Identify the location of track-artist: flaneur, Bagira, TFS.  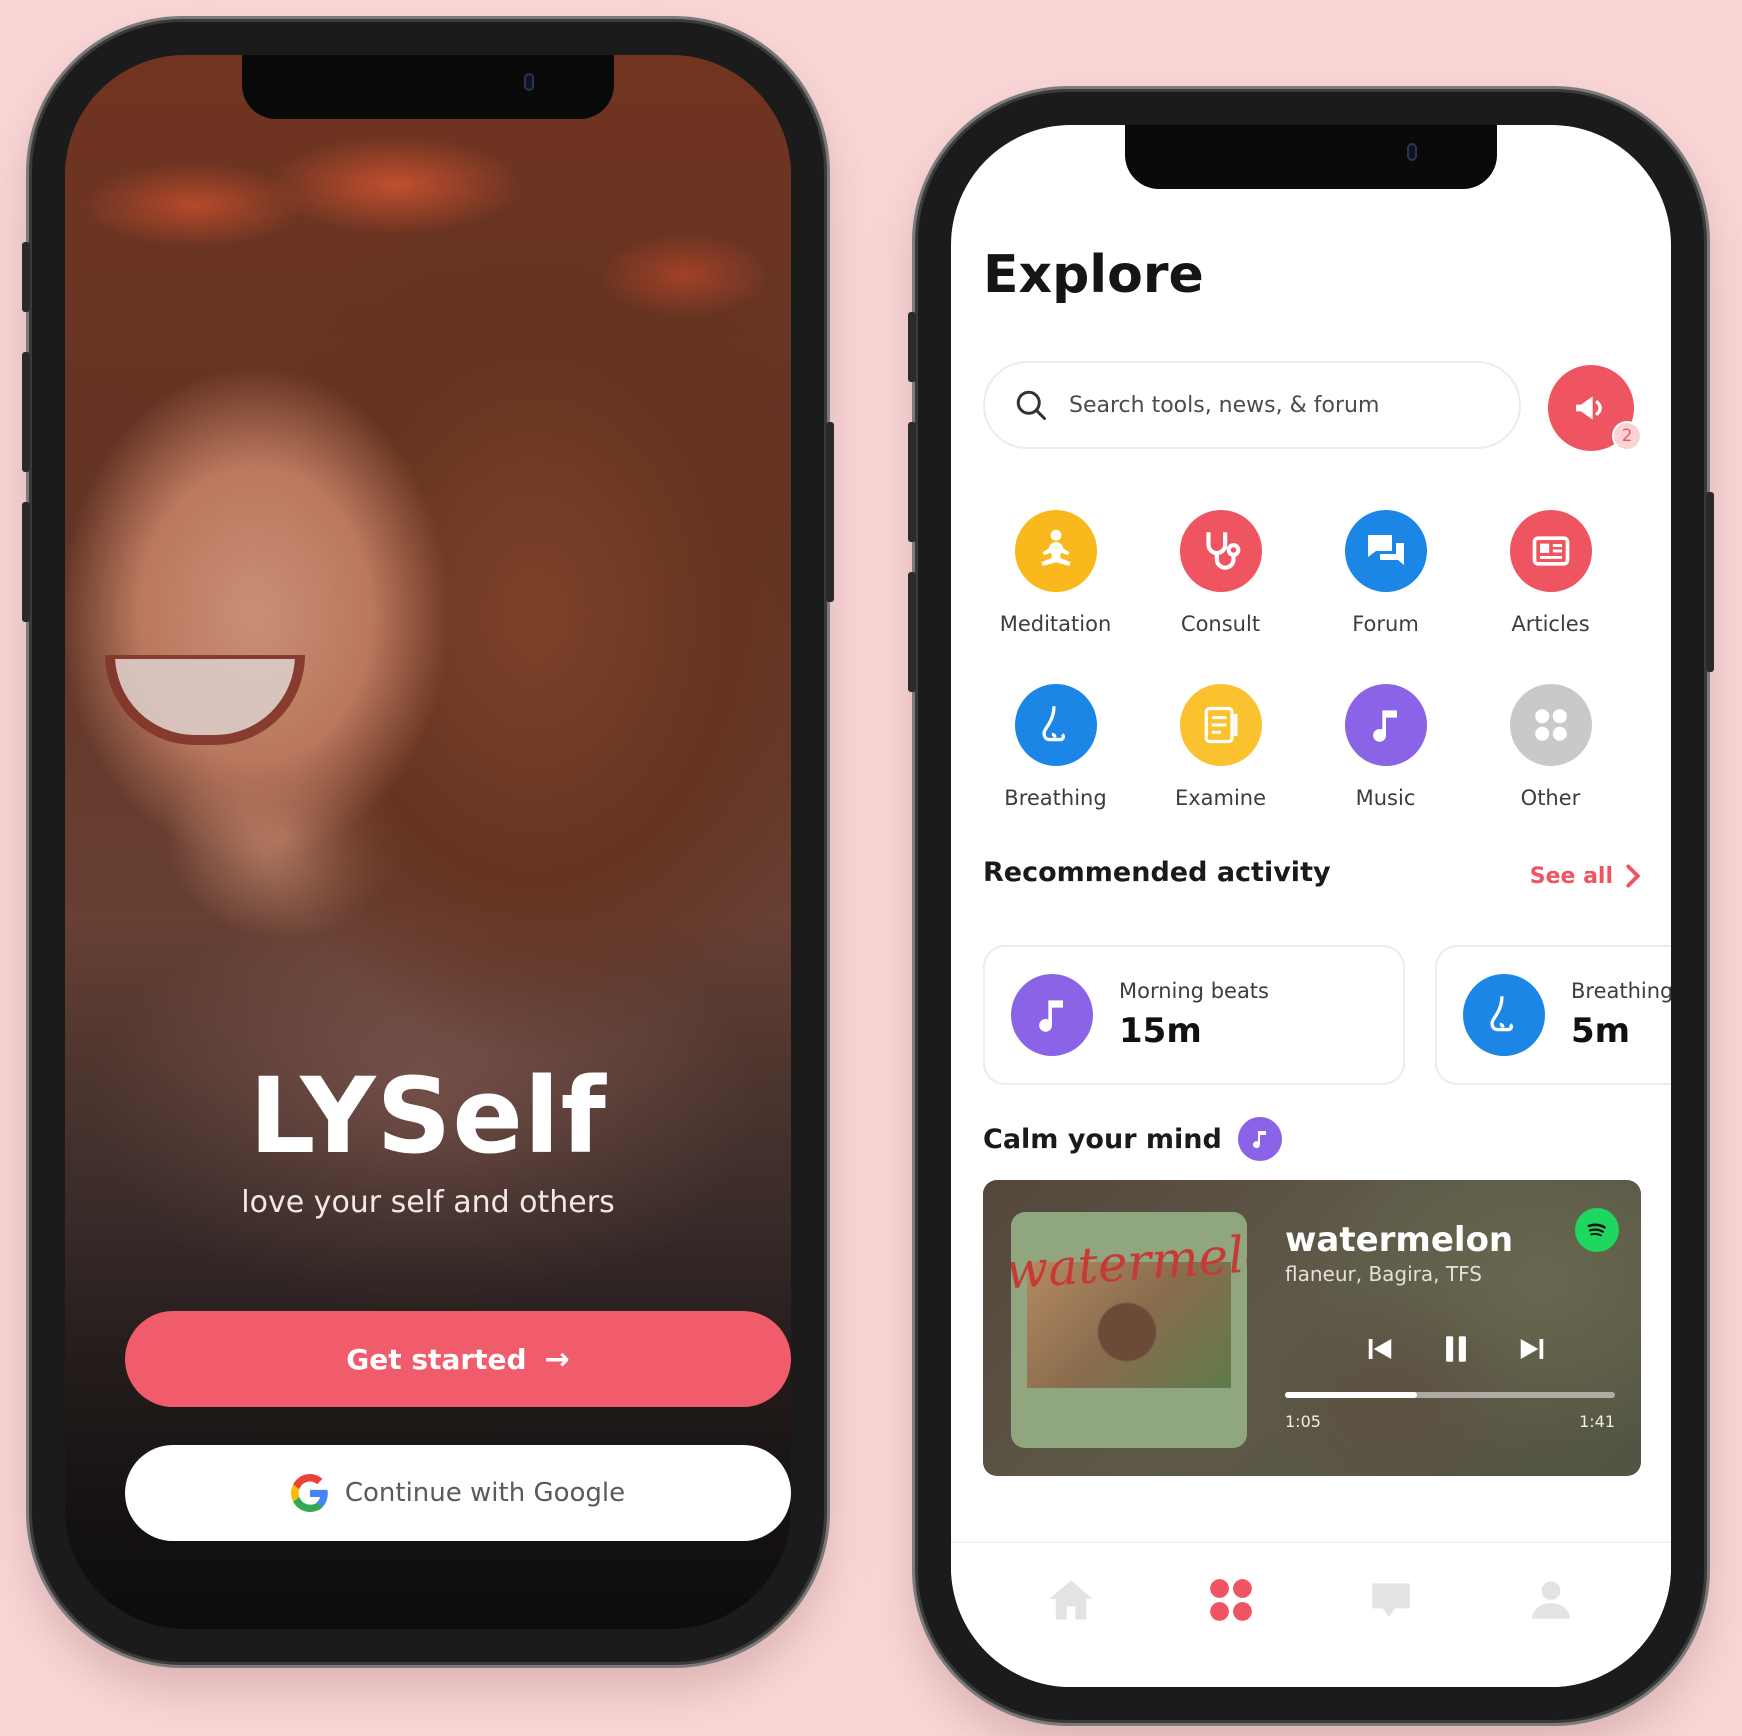
(1383, 1274).